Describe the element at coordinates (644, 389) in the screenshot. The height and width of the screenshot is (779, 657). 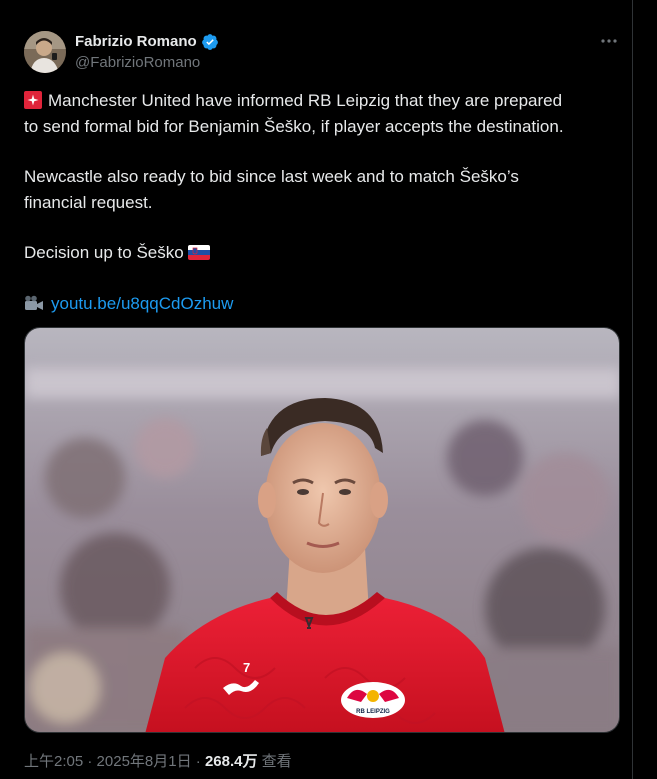
I see `column-divider` at that location.